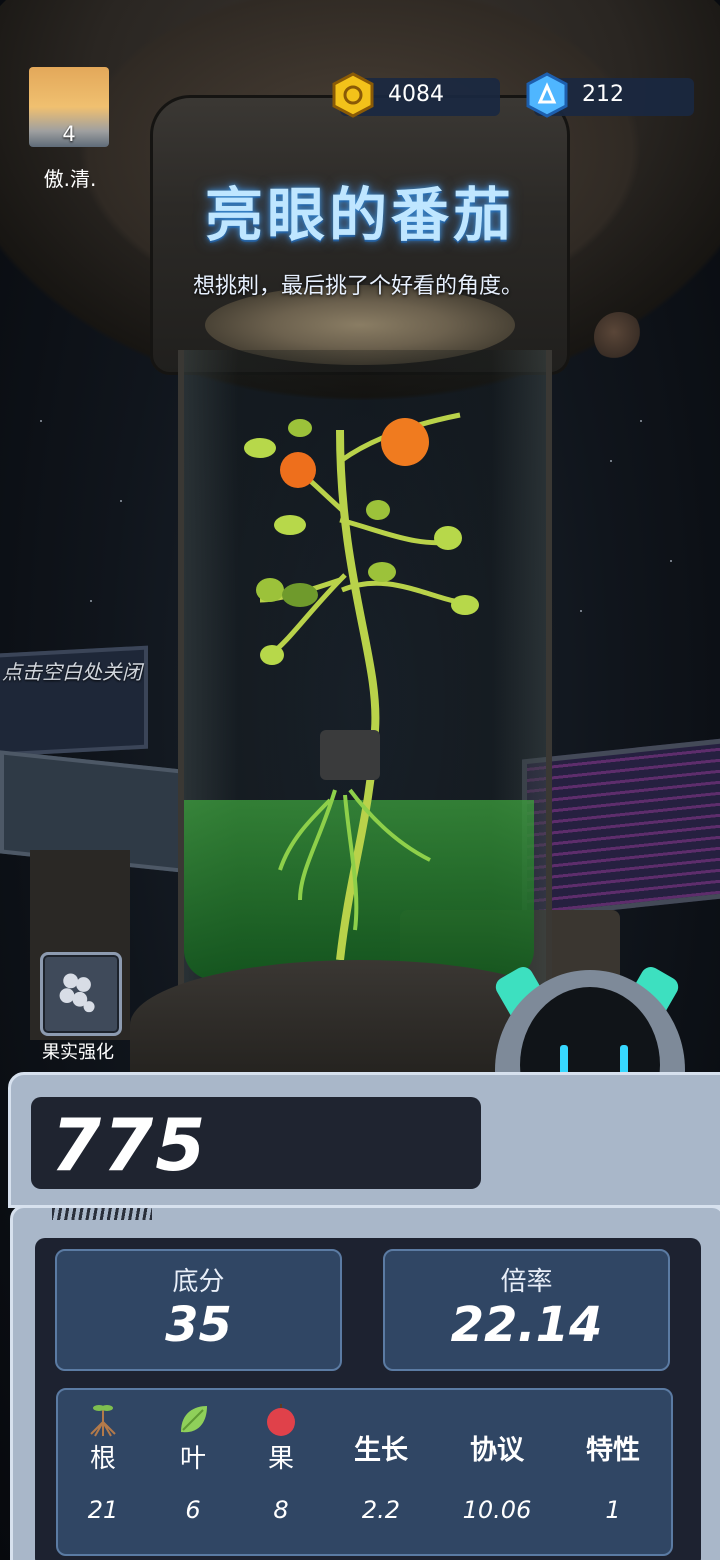 This screenshot has height=1560, width=720. I want to click on gold-coin-icon, so click(353, 95).